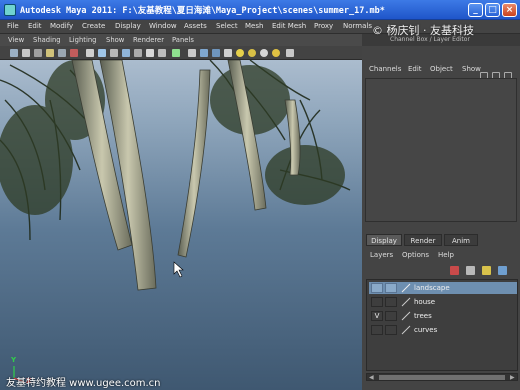  What do you see at coordinates (74, 53) in the screenshot?
I see `grease-pencil-icon` at bounding box center [74, 53].